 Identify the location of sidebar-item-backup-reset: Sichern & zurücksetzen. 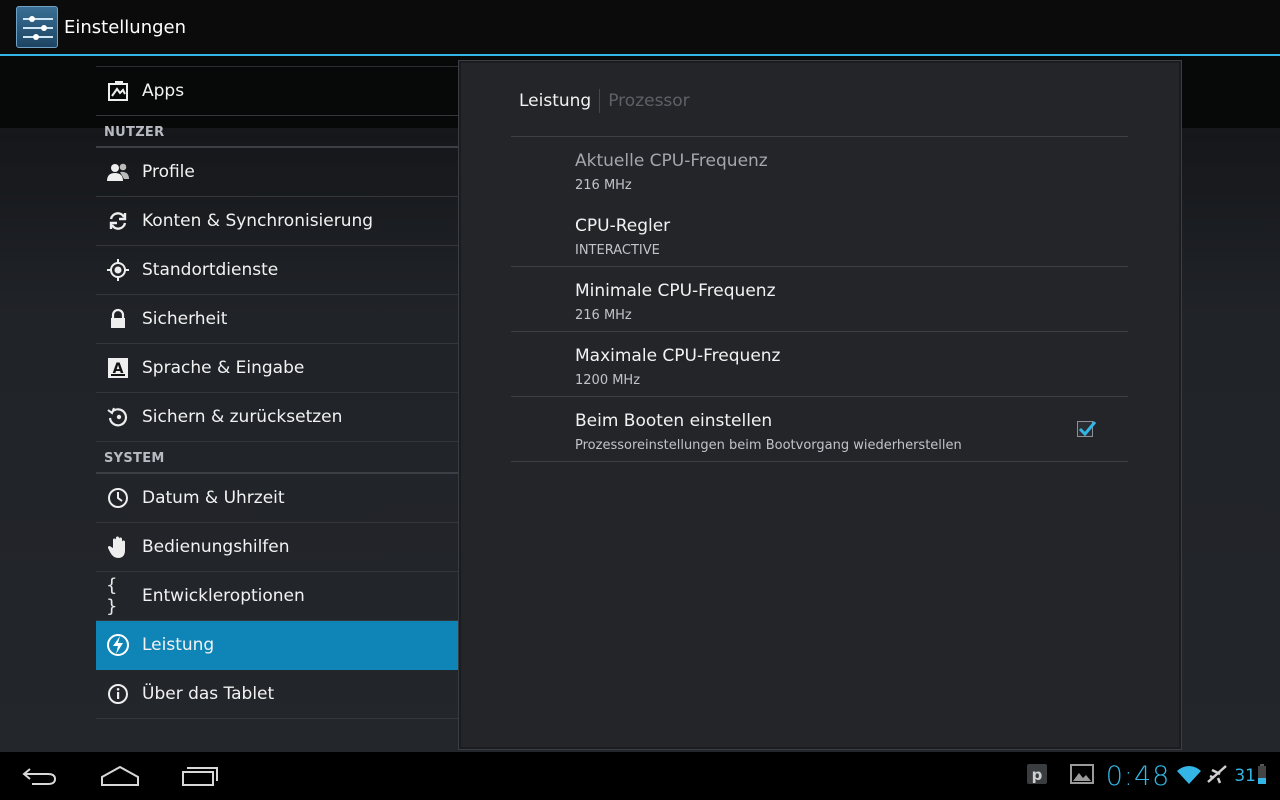
(277, 417).